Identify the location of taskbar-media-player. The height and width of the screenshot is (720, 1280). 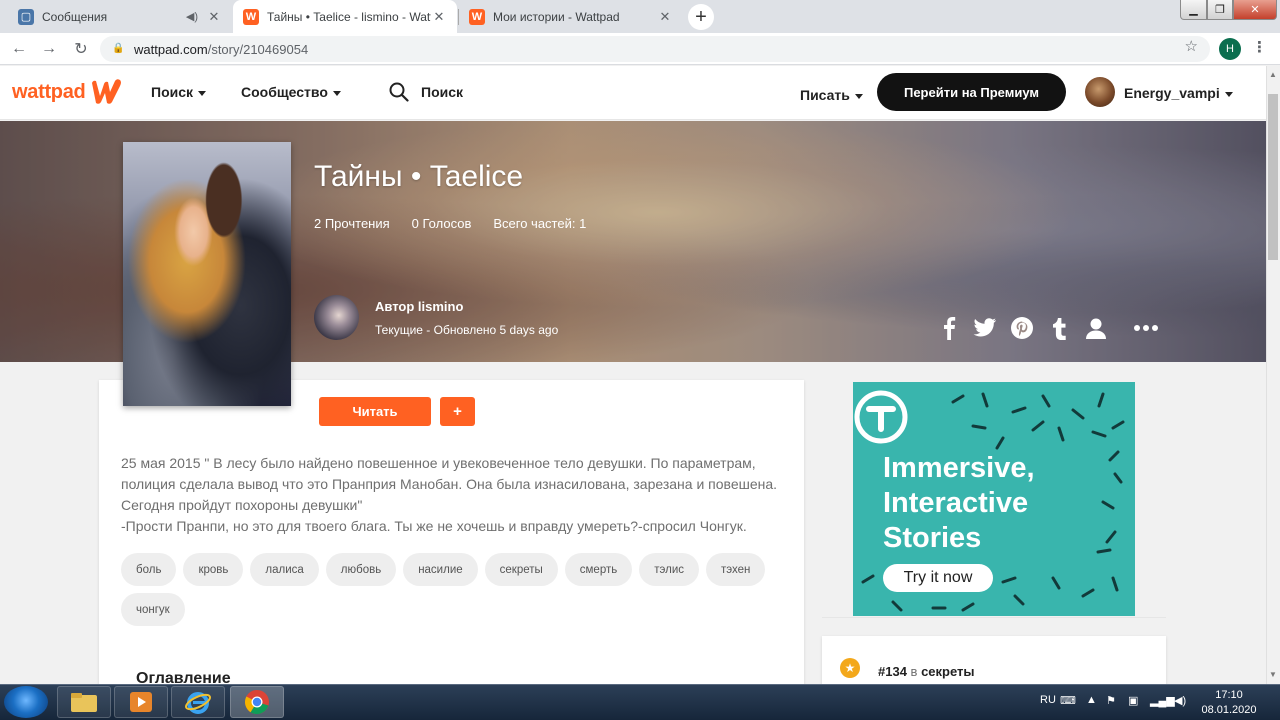
(141, 702).